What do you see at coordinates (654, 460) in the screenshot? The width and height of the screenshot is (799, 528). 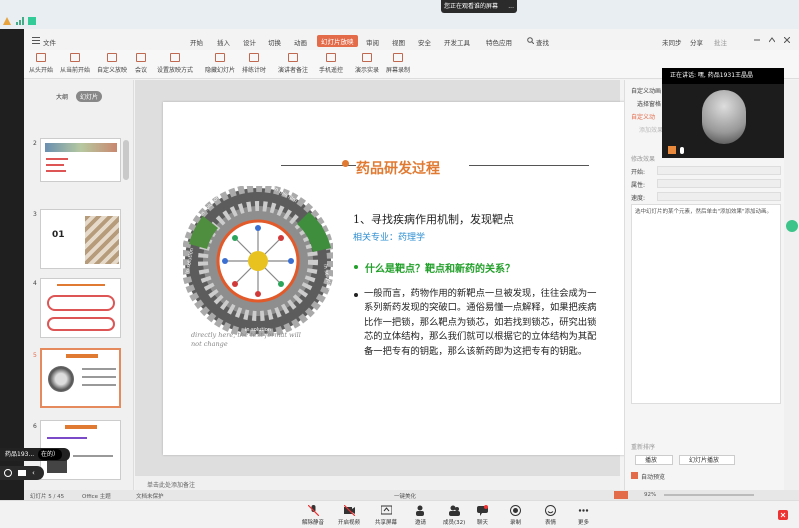 I see `play-button: 播放` at bounding box center [654, 460].